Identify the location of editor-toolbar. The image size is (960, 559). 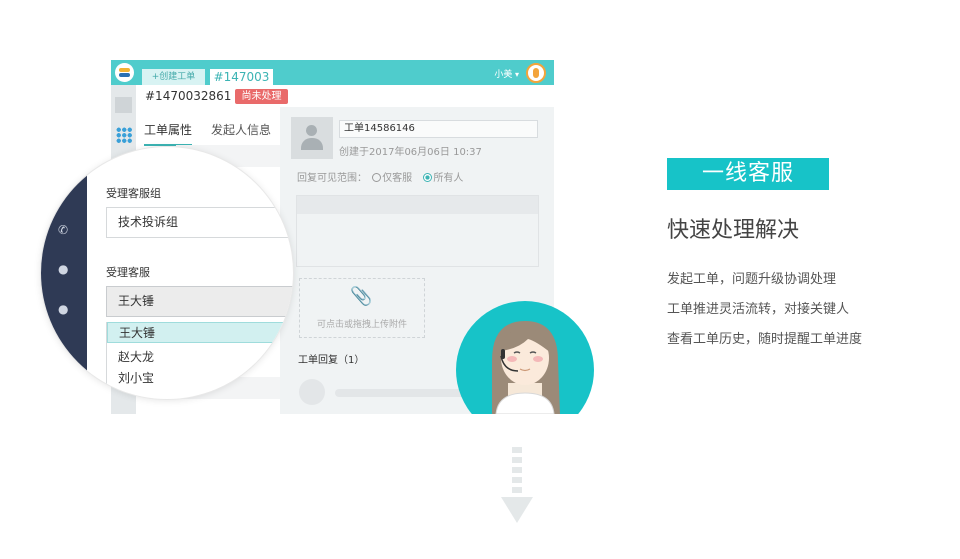
(417, 205).